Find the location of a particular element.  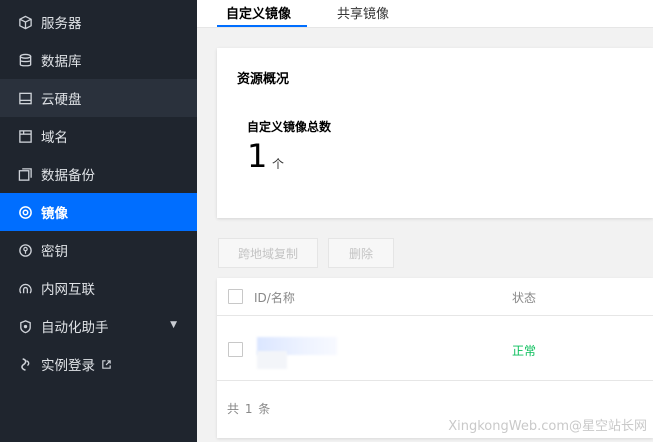

sidebar-item-server: 服务器 is located at coordinates (98, 22).